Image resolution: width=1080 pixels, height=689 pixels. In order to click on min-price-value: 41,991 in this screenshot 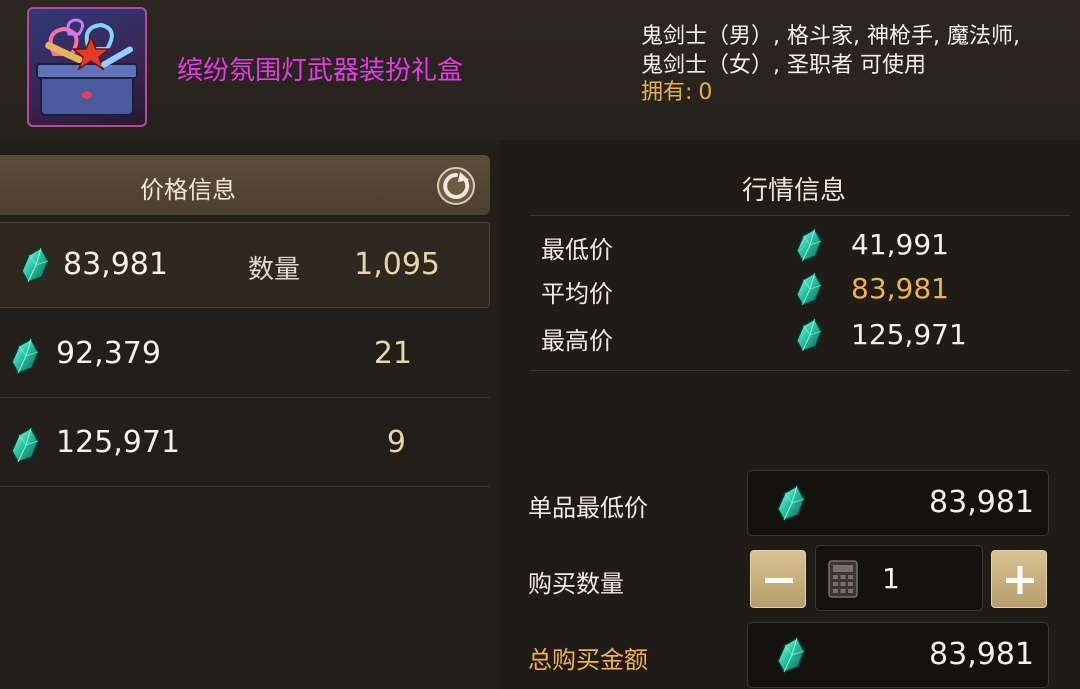, I will do `click(900, 244)`.